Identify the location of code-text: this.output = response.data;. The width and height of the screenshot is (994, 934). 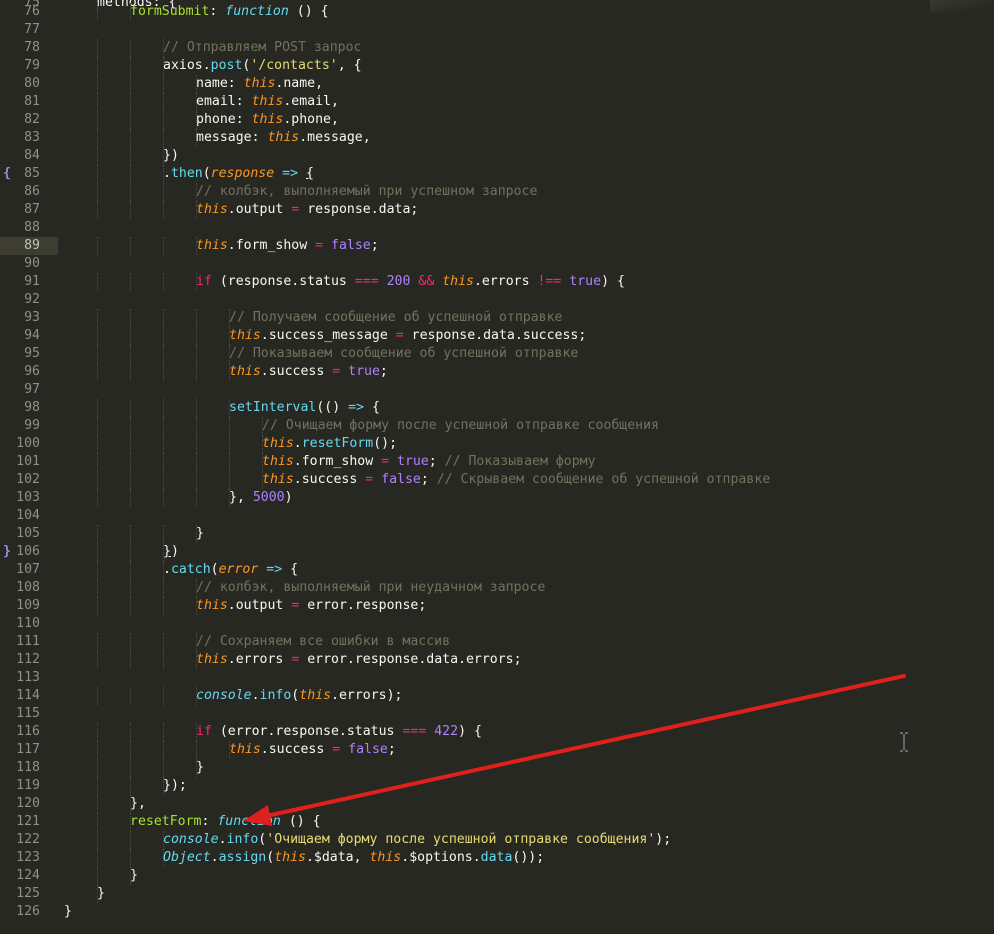
(307, 210).